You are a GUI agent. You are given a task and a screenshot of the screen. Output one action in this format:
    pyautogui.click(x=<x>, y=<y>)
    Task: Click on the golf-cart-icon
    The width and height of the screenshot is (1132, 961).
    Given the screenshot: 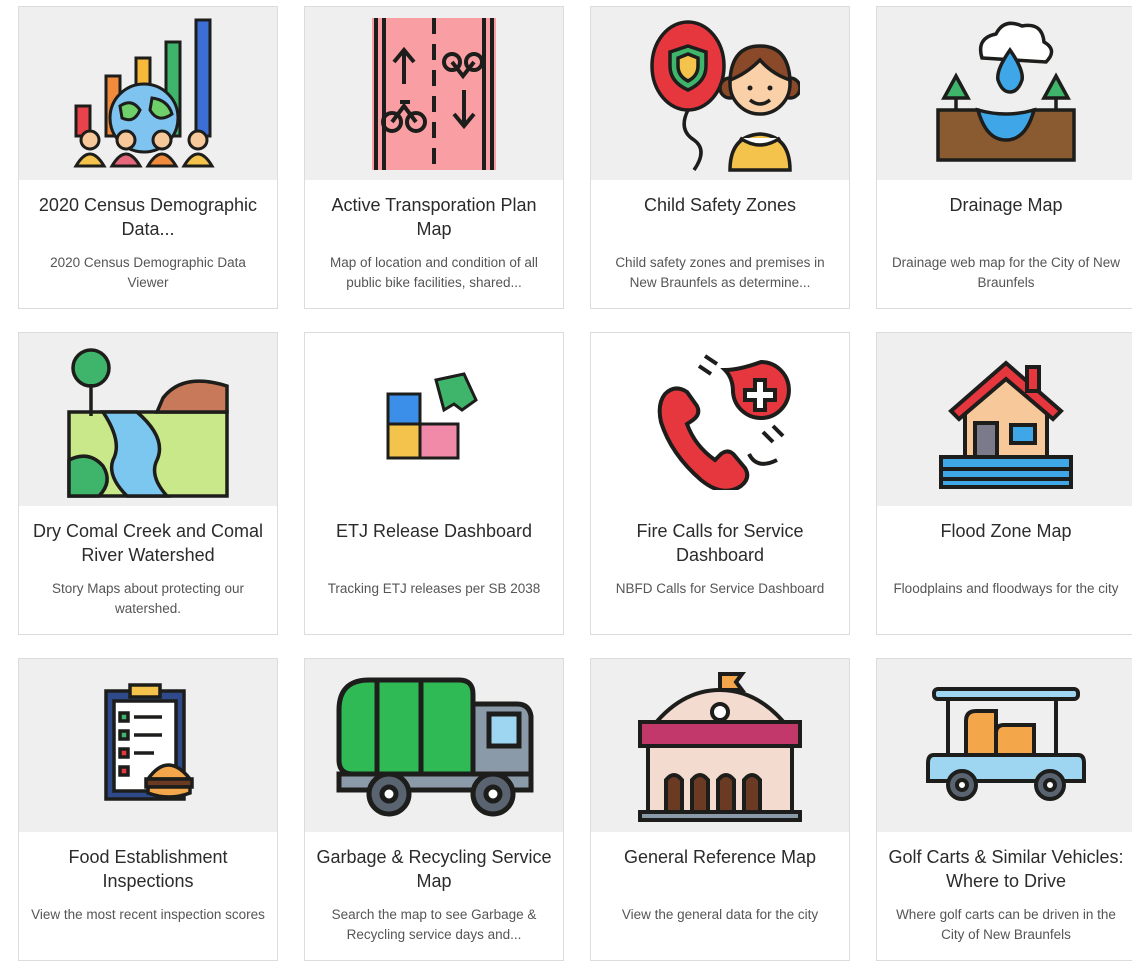 What is the action you would take?
    pyautogui.click(x=1006, y=743)
    